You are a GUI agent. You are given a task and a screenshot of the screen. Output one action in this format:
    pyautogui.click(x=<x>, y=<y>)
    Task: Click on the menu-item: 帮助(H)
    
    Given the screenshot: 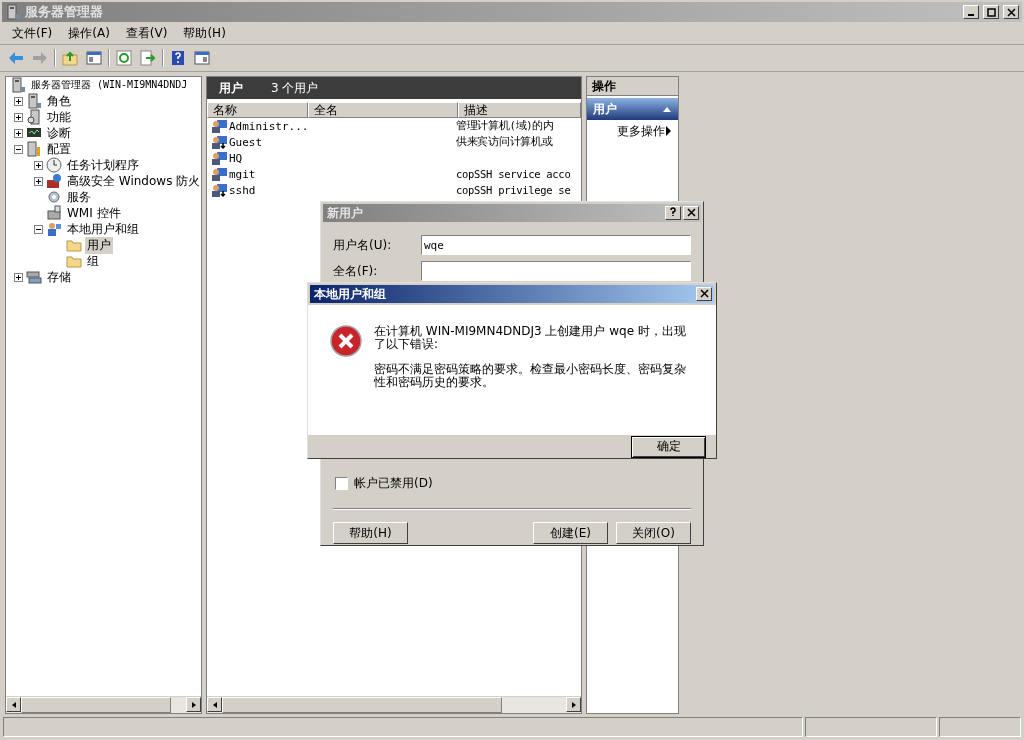 What is the action you would take?
    pyautogui.click(x=204, y=33)
    